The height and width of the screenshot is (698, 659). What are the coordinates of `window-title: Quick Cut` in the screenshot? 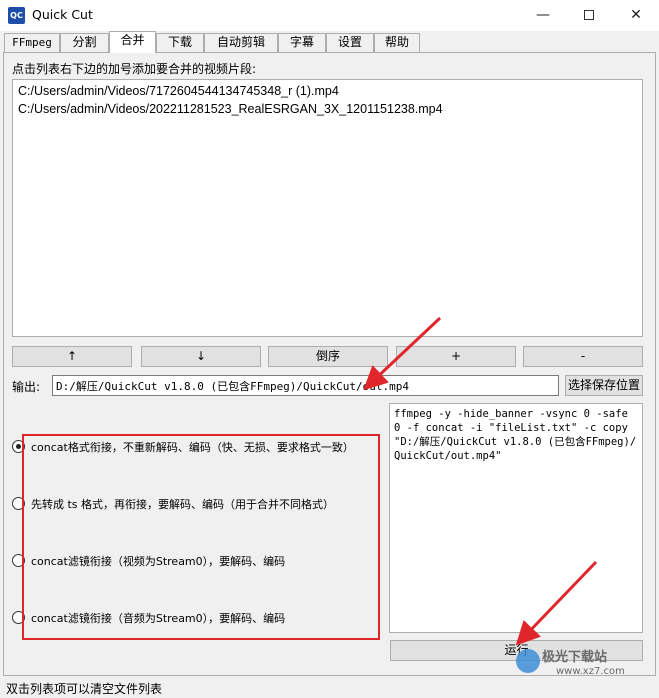 It's located at (62, 14).